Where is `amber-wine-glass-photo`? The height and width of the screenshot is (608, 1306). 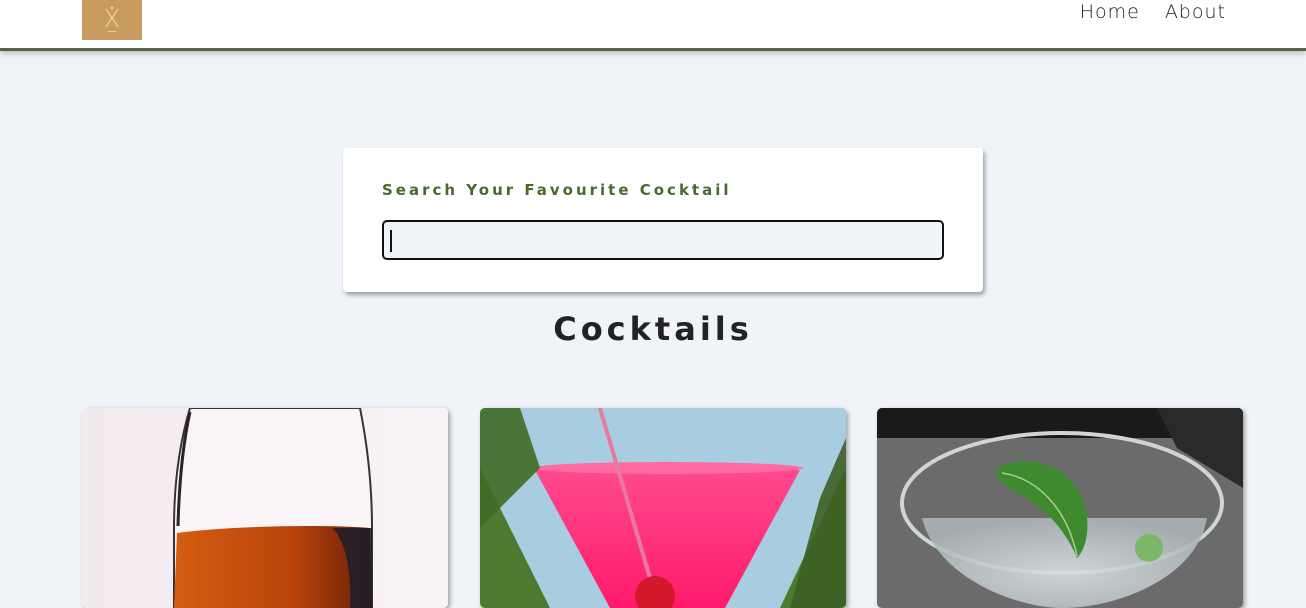
amber-wine-glass-photo is located at coordinates (265, 508).